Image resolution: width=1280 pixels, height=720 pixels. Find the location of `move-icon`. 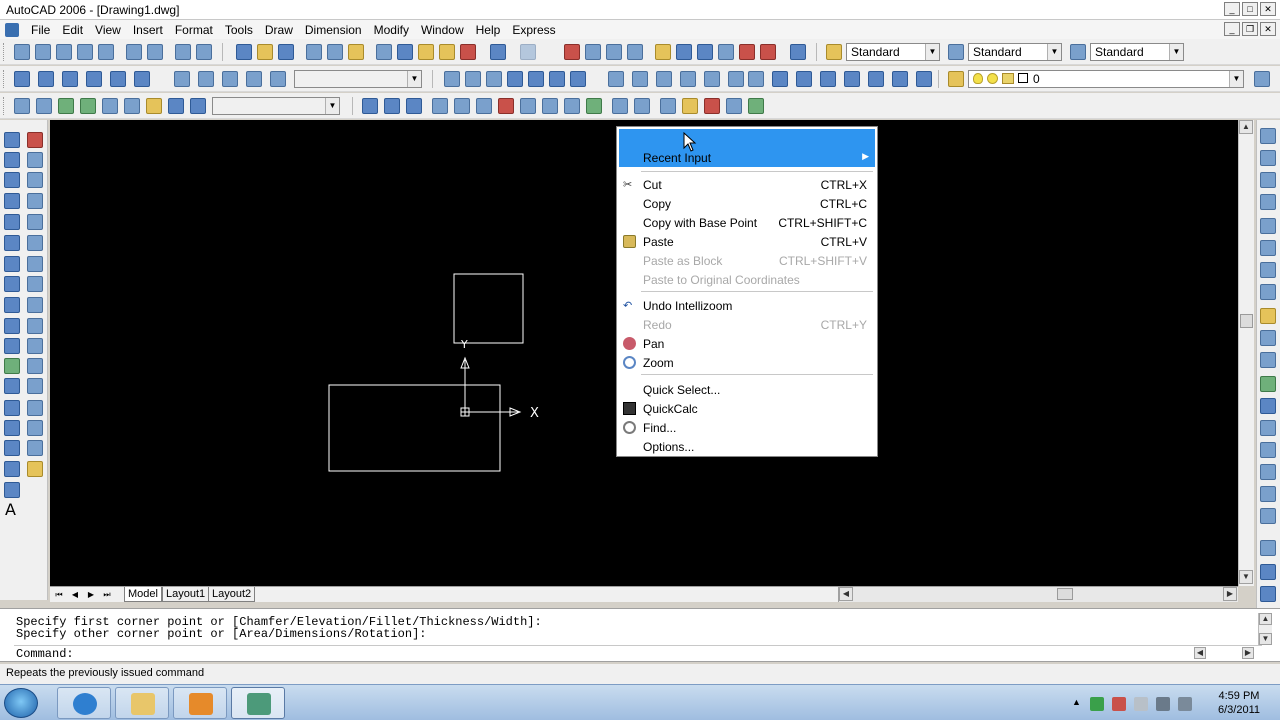

move-icon is located at coordinates (35, 243).